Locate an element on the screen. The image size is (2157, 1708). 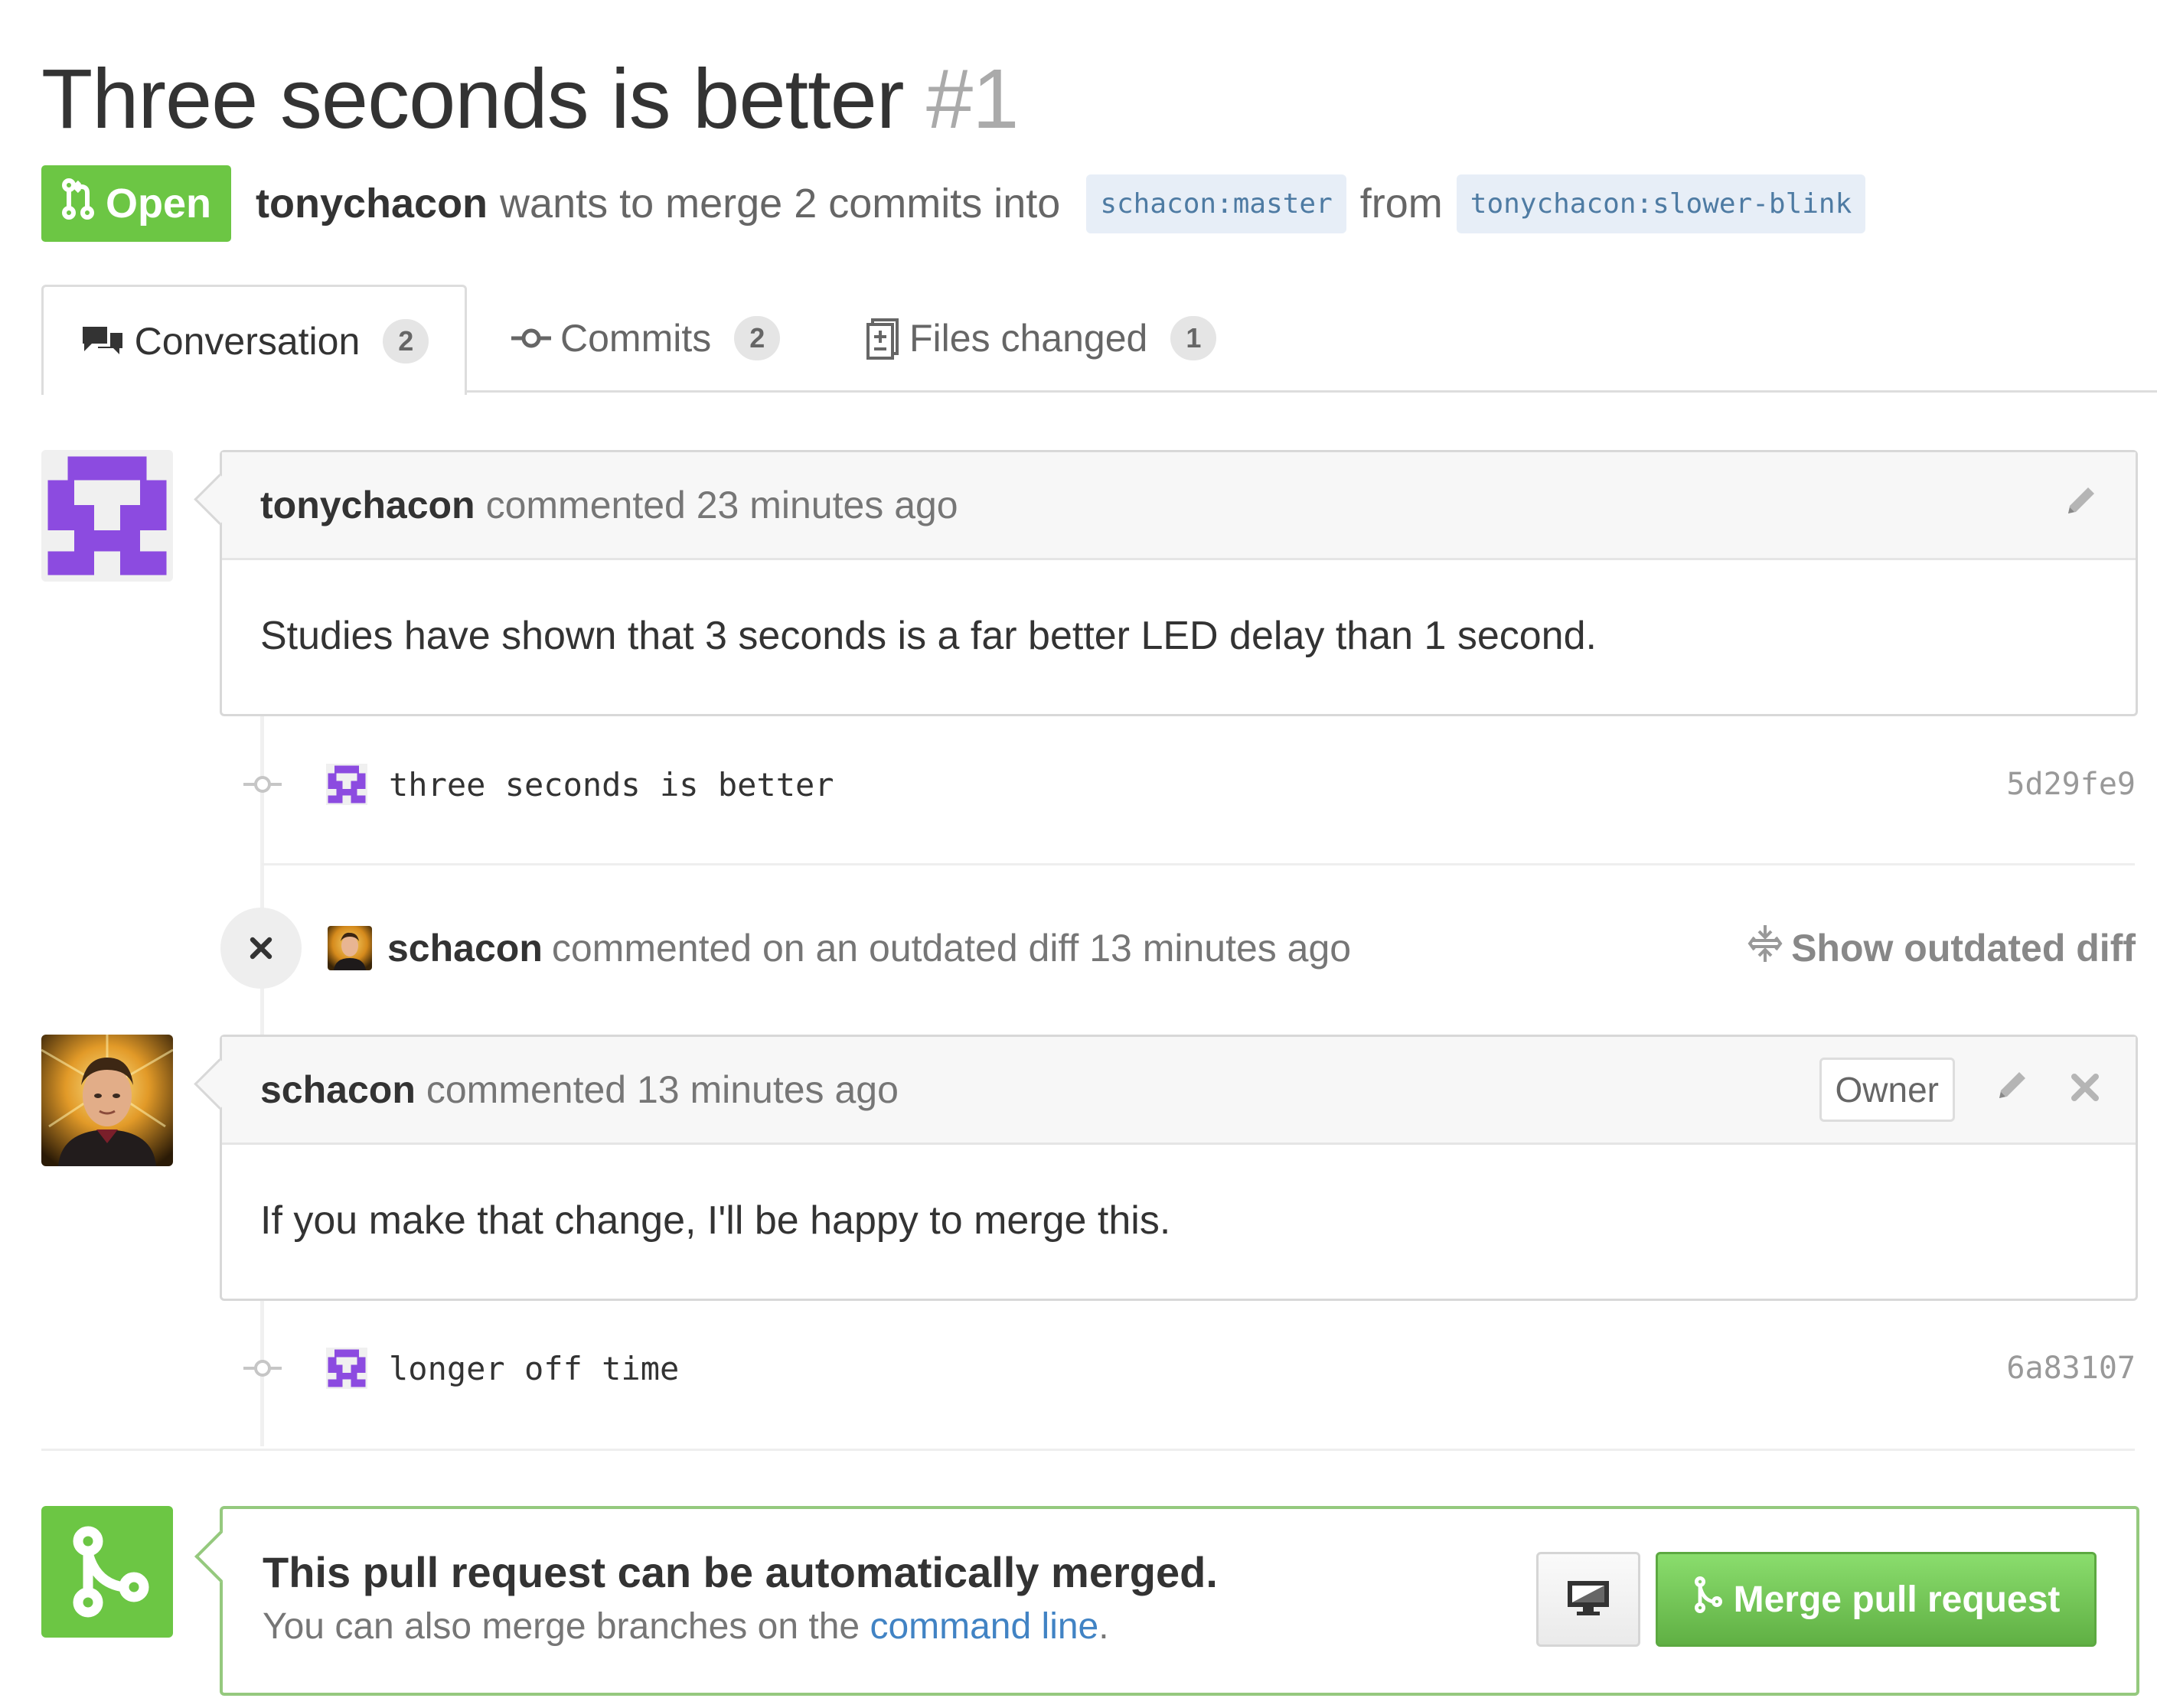
merge-hint-text: You can also merge branches on the is located at coordinates (561, 1626).